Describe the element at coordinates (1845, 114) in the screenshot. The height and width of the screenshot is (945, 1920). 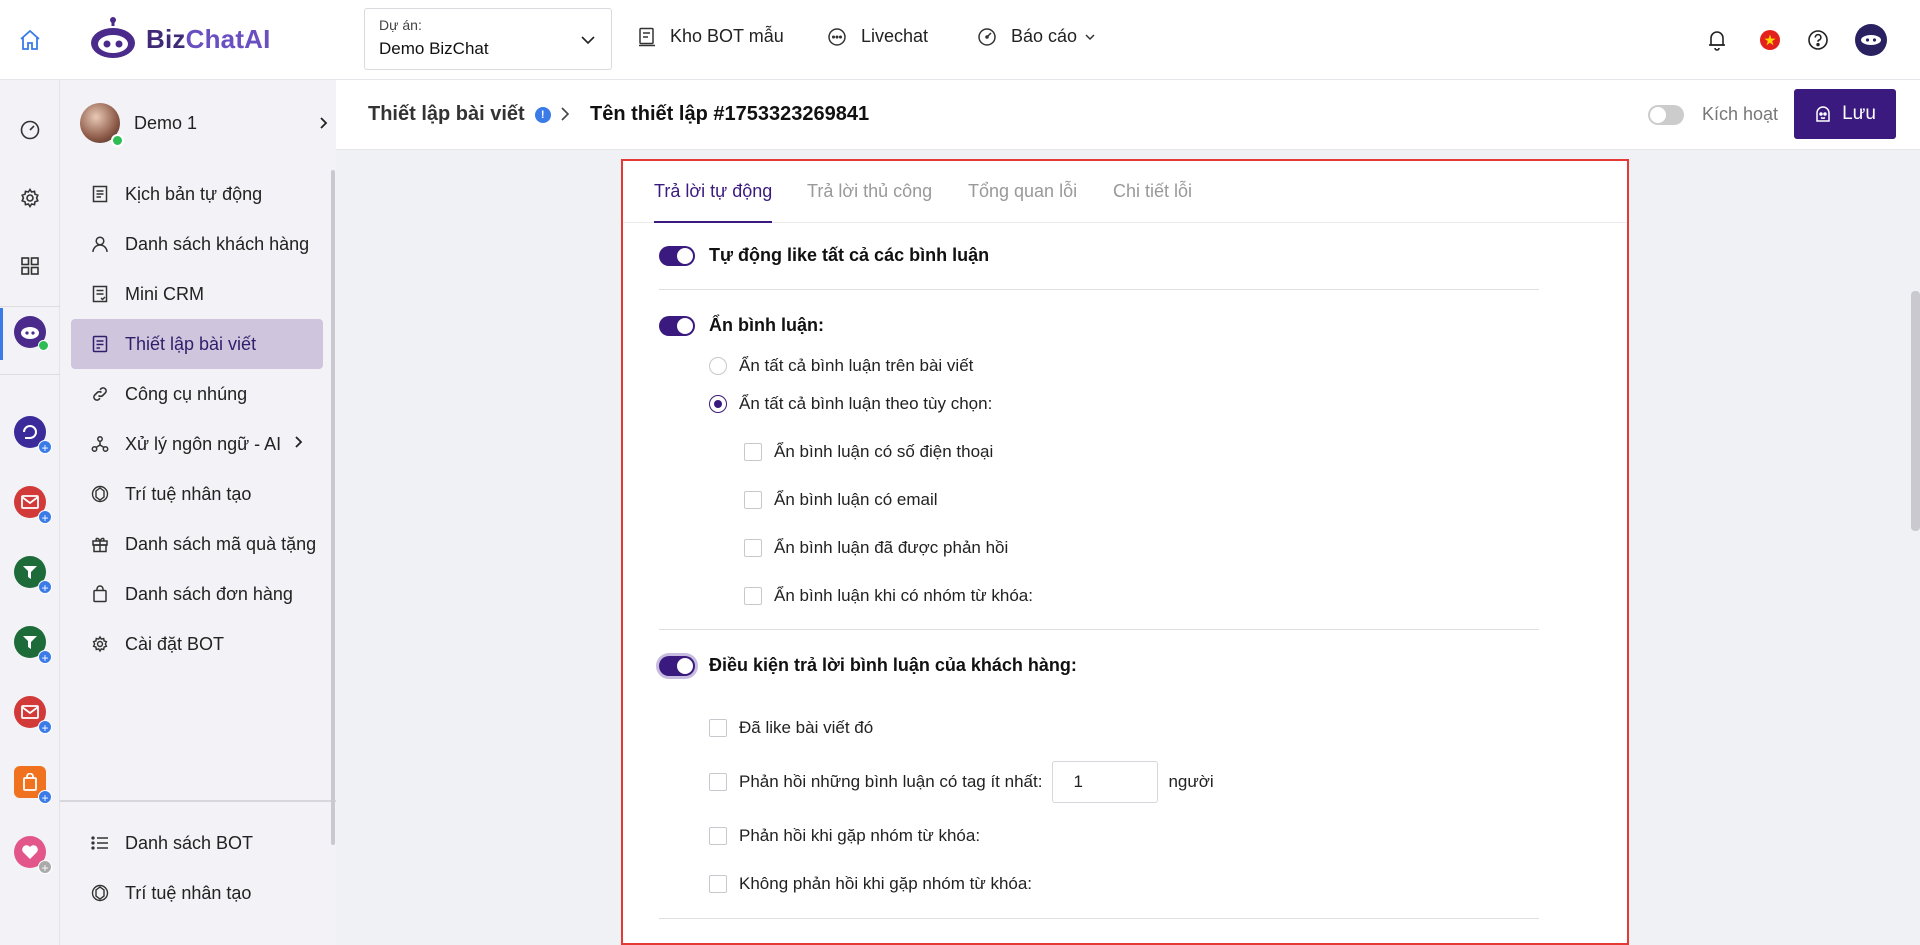
I see `save-button: Lưu` at that location.